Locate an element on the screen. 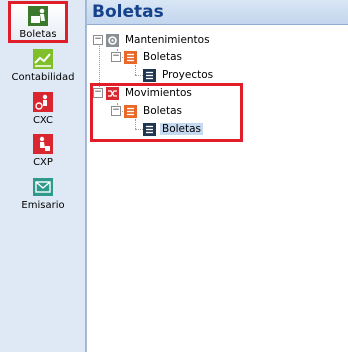  launcher-boletas: Boletas is located at coordinates (38, 22).